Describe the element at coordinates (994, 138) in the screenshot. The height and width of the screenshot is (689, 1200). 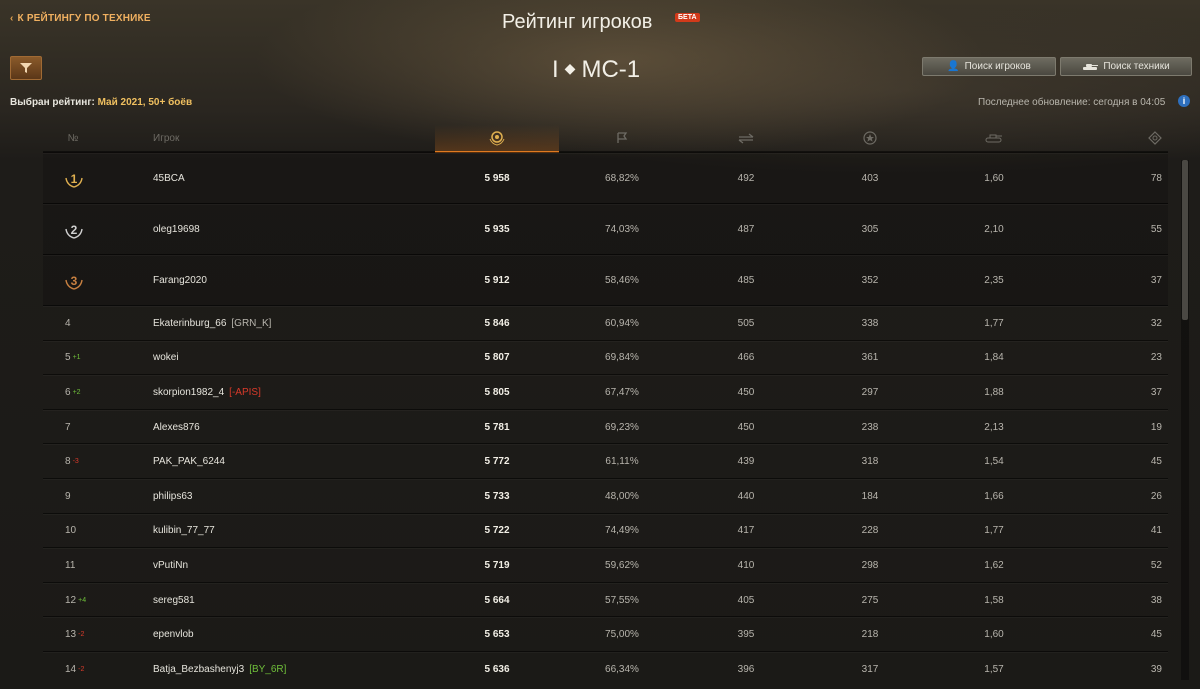
I see `col-frags-header` at that location.